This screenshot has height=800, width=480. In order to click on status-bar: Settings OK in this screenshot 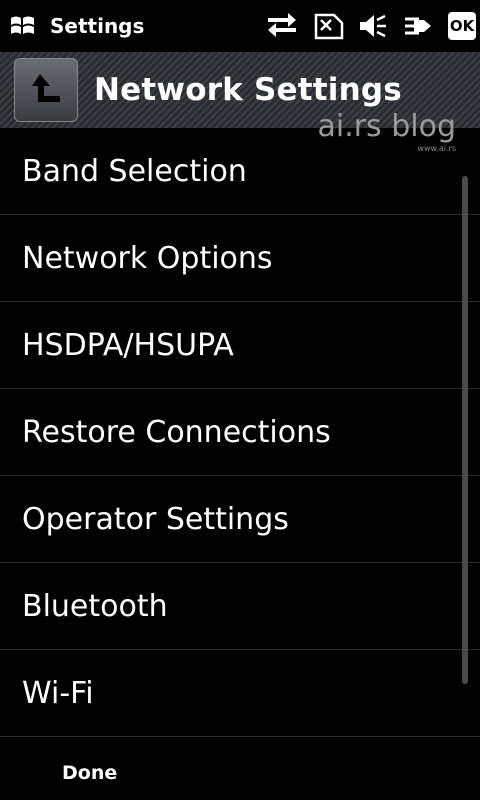, I will do `click(240, 26)`.